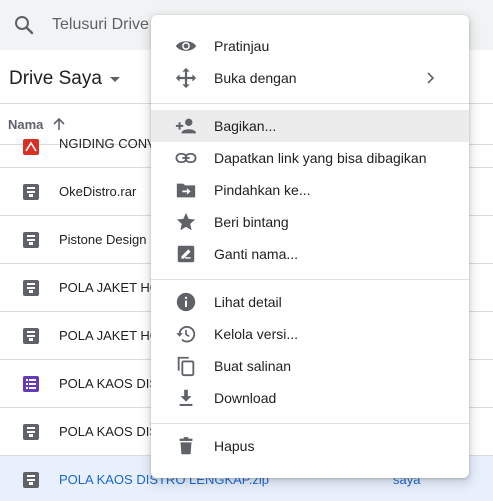  What do you see at coordinates (251, 222) in the screenshot?
I see `menu-item-label: Beri bintang` at bounding box center [251, 222].